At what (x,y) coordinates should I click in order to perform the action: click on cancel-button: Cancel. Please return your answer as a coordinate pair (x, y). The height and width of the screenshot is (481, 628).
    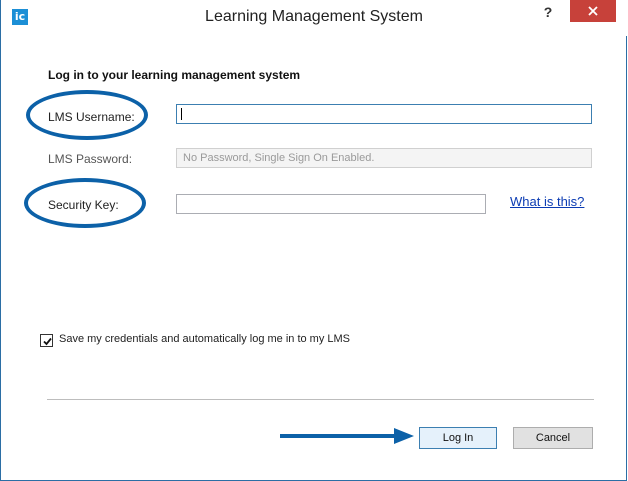
    Looking at the image, I should click on (553, 438).